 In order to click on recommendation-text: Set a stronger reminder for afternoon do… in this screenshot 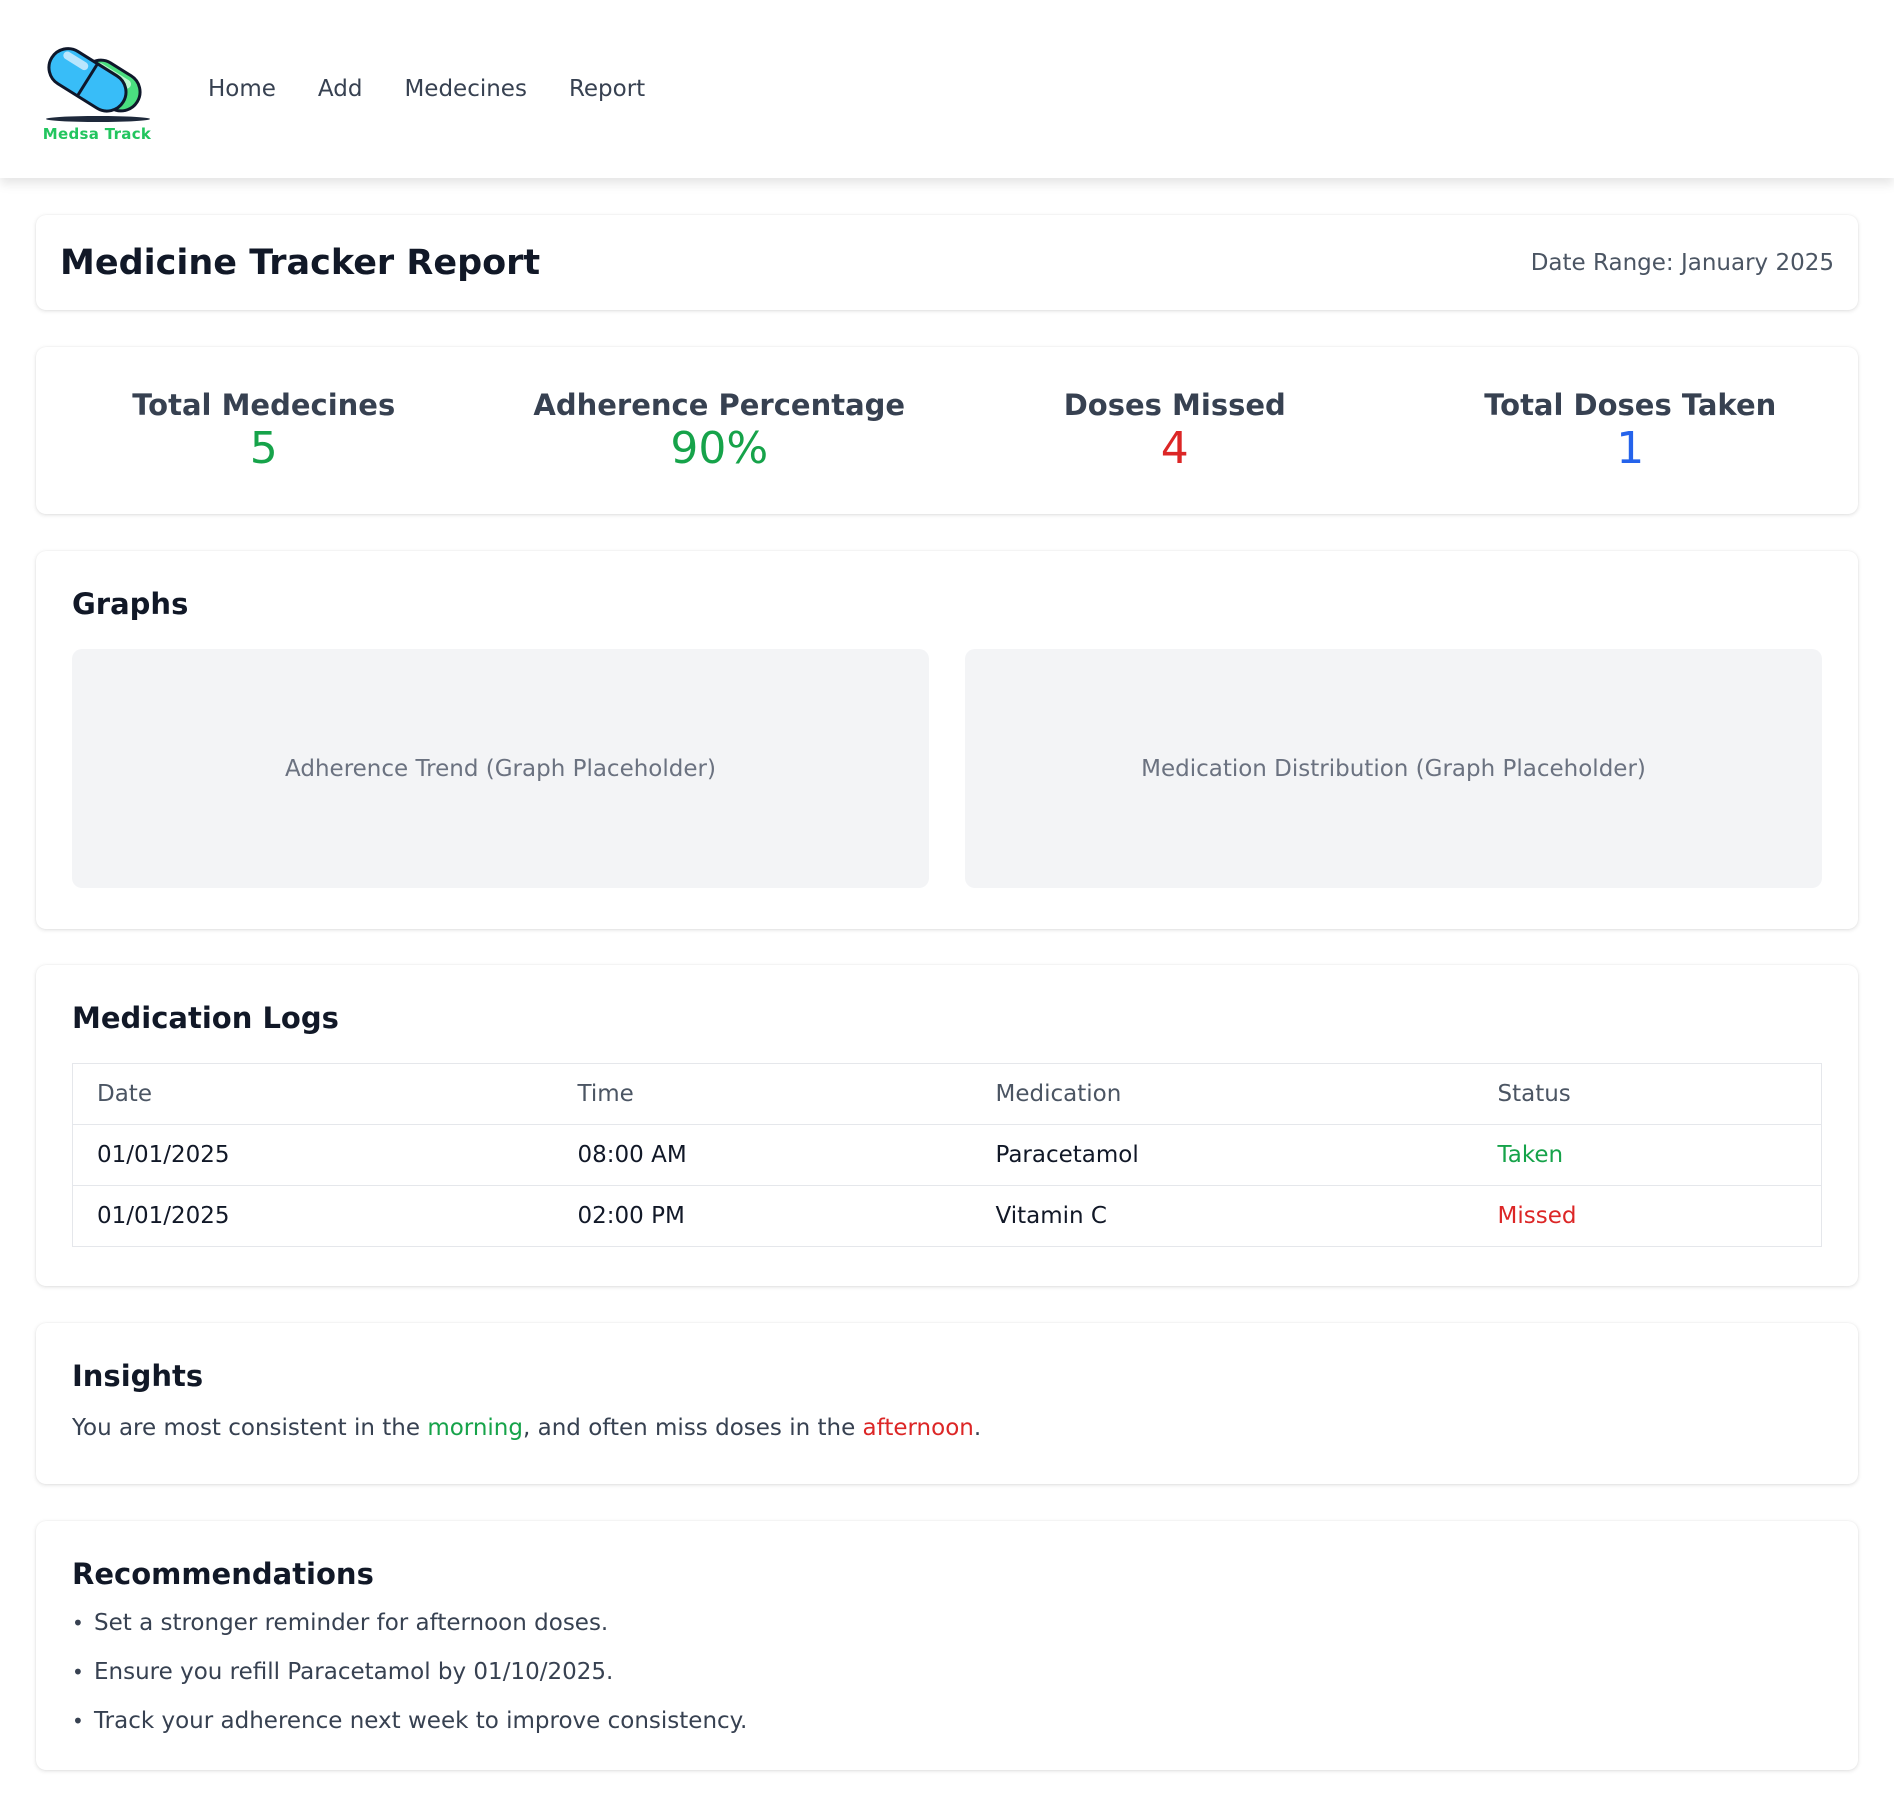, I will do `click(351, 1623)`.